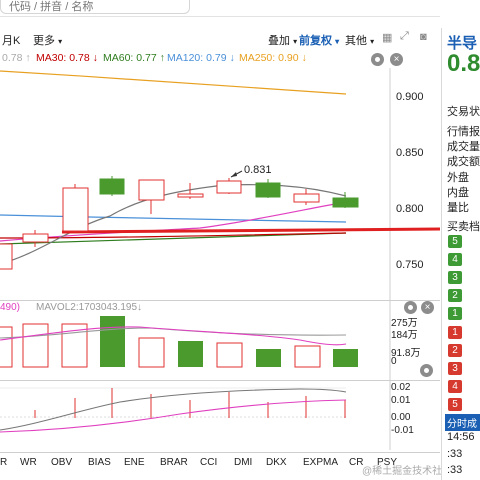  I want to click on indicator-tick: 0.02, so click(401, 387).